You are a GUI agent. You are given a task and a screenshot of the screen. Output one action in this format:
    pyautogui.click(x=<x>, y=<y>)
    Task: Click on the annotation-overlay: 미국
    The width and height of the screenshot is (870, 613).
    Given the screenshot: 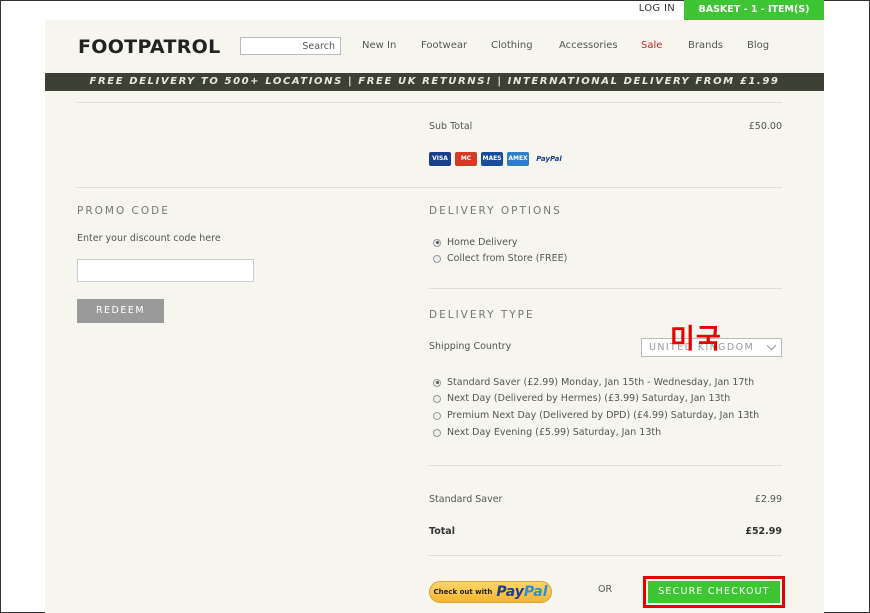 What is the action you would take?
    pyautogui.click(x=696, y=339)
    